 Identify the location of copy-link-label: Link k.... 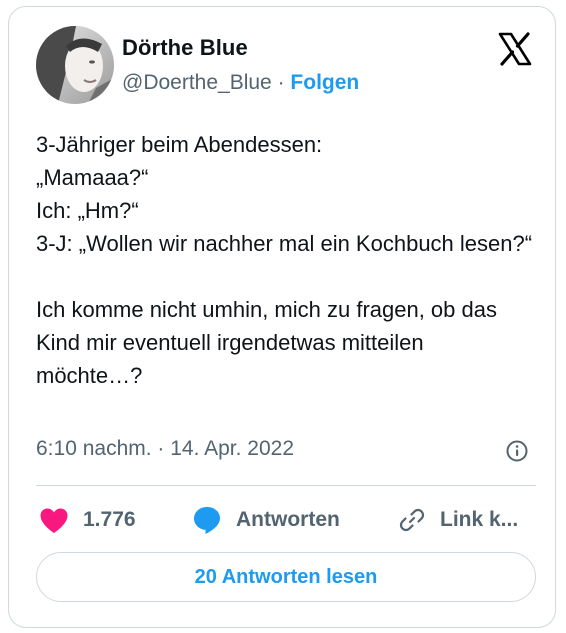
(479, 519).